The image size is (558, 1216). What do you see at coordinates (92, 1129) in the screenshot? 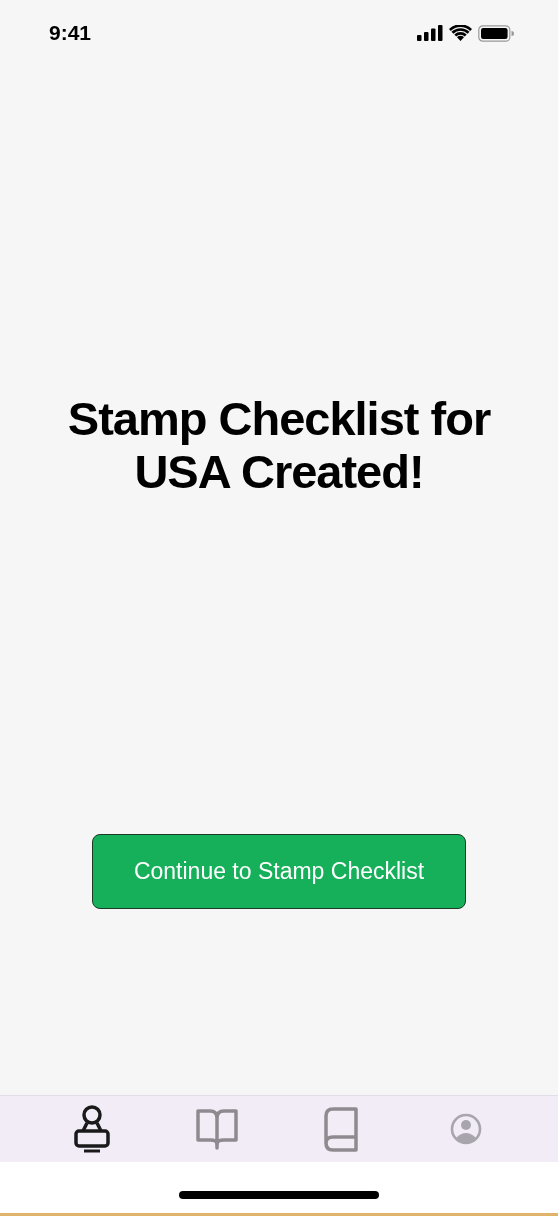
I see `stamp-icon` at bounding box center [92, 1129].